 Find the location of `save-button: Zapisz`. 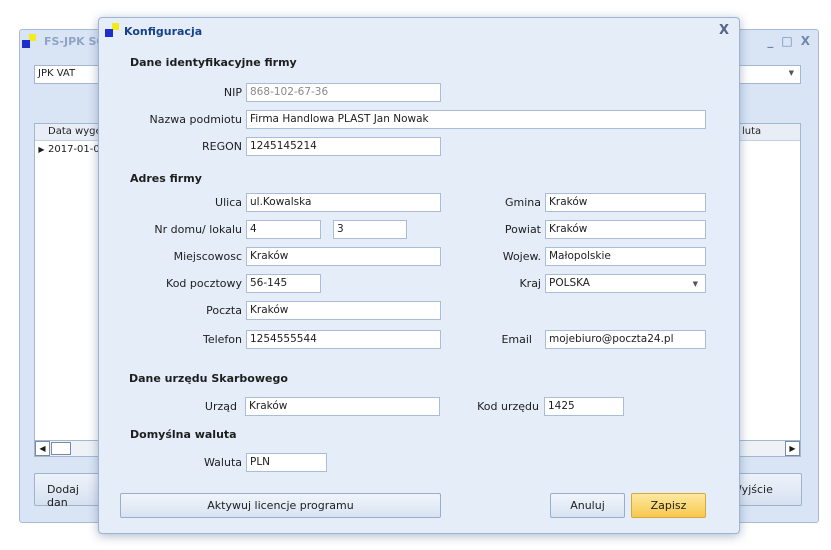

save-button: Zapisz is located at coordinates (668, 505).